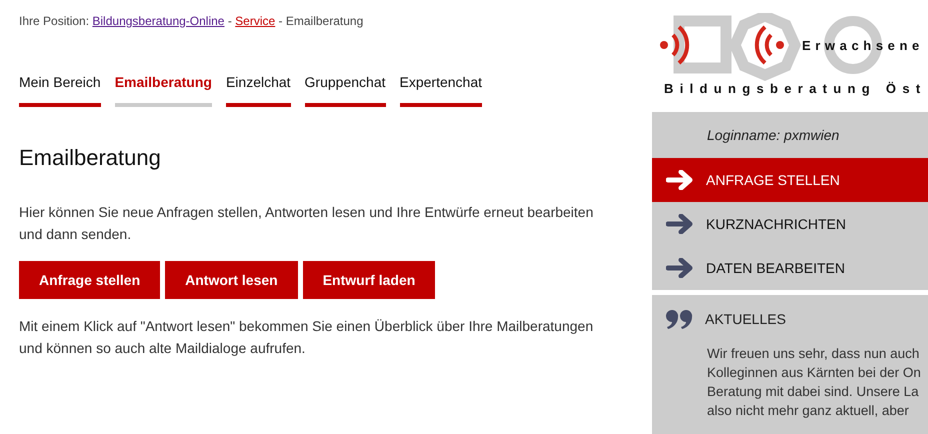  Describe the element at coordinates (790, 224) in the screenshot. I see `sidebar-menu-item: KURZNACHRICHTEN` at that location.